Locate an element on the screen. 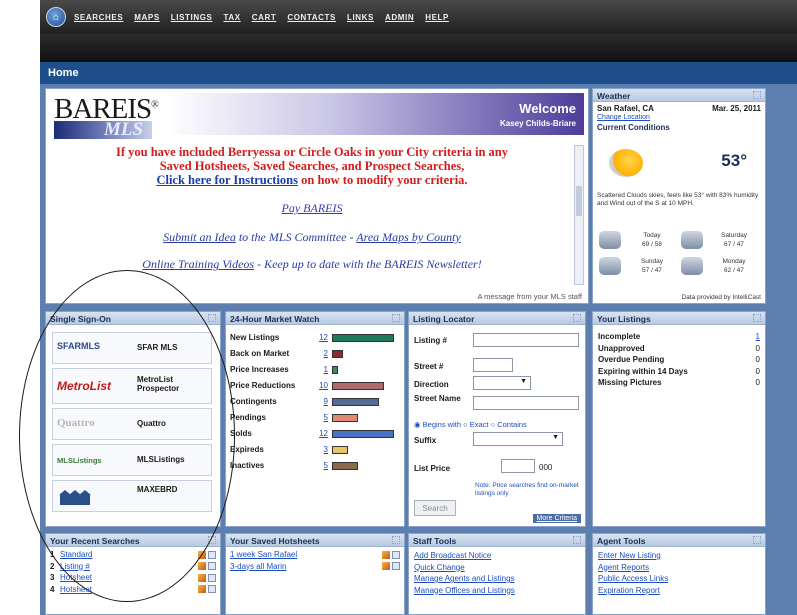 This screenshot has width=797, height=615. manage-agents-link: Manage Agents and Listings is located at coordinates (497, 579).